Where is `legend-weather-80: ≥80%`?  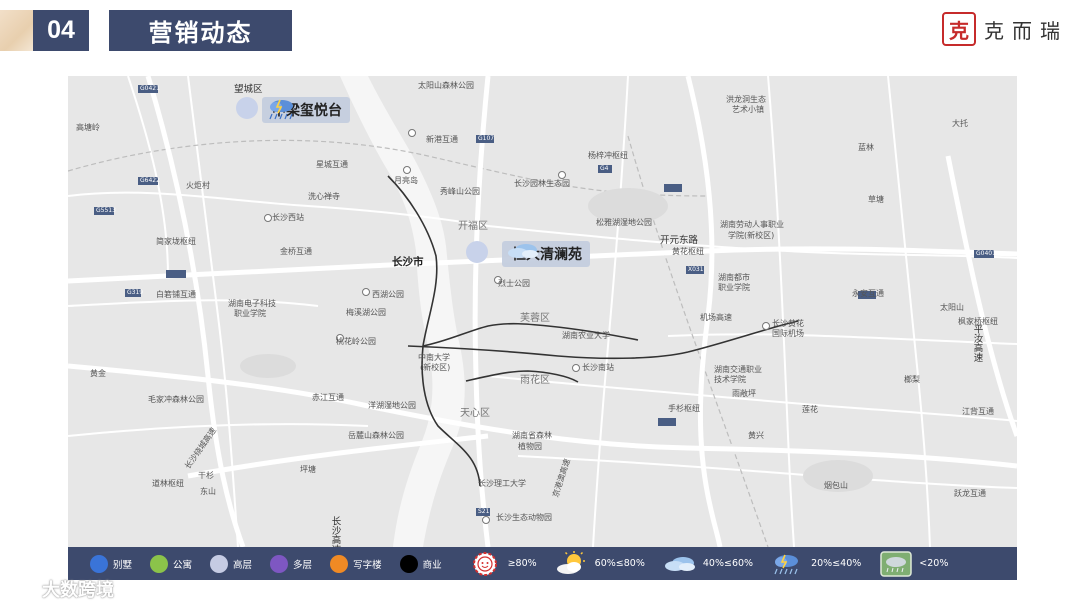 legend-weather-80: ≥80% is located at coordinates (502, 564).